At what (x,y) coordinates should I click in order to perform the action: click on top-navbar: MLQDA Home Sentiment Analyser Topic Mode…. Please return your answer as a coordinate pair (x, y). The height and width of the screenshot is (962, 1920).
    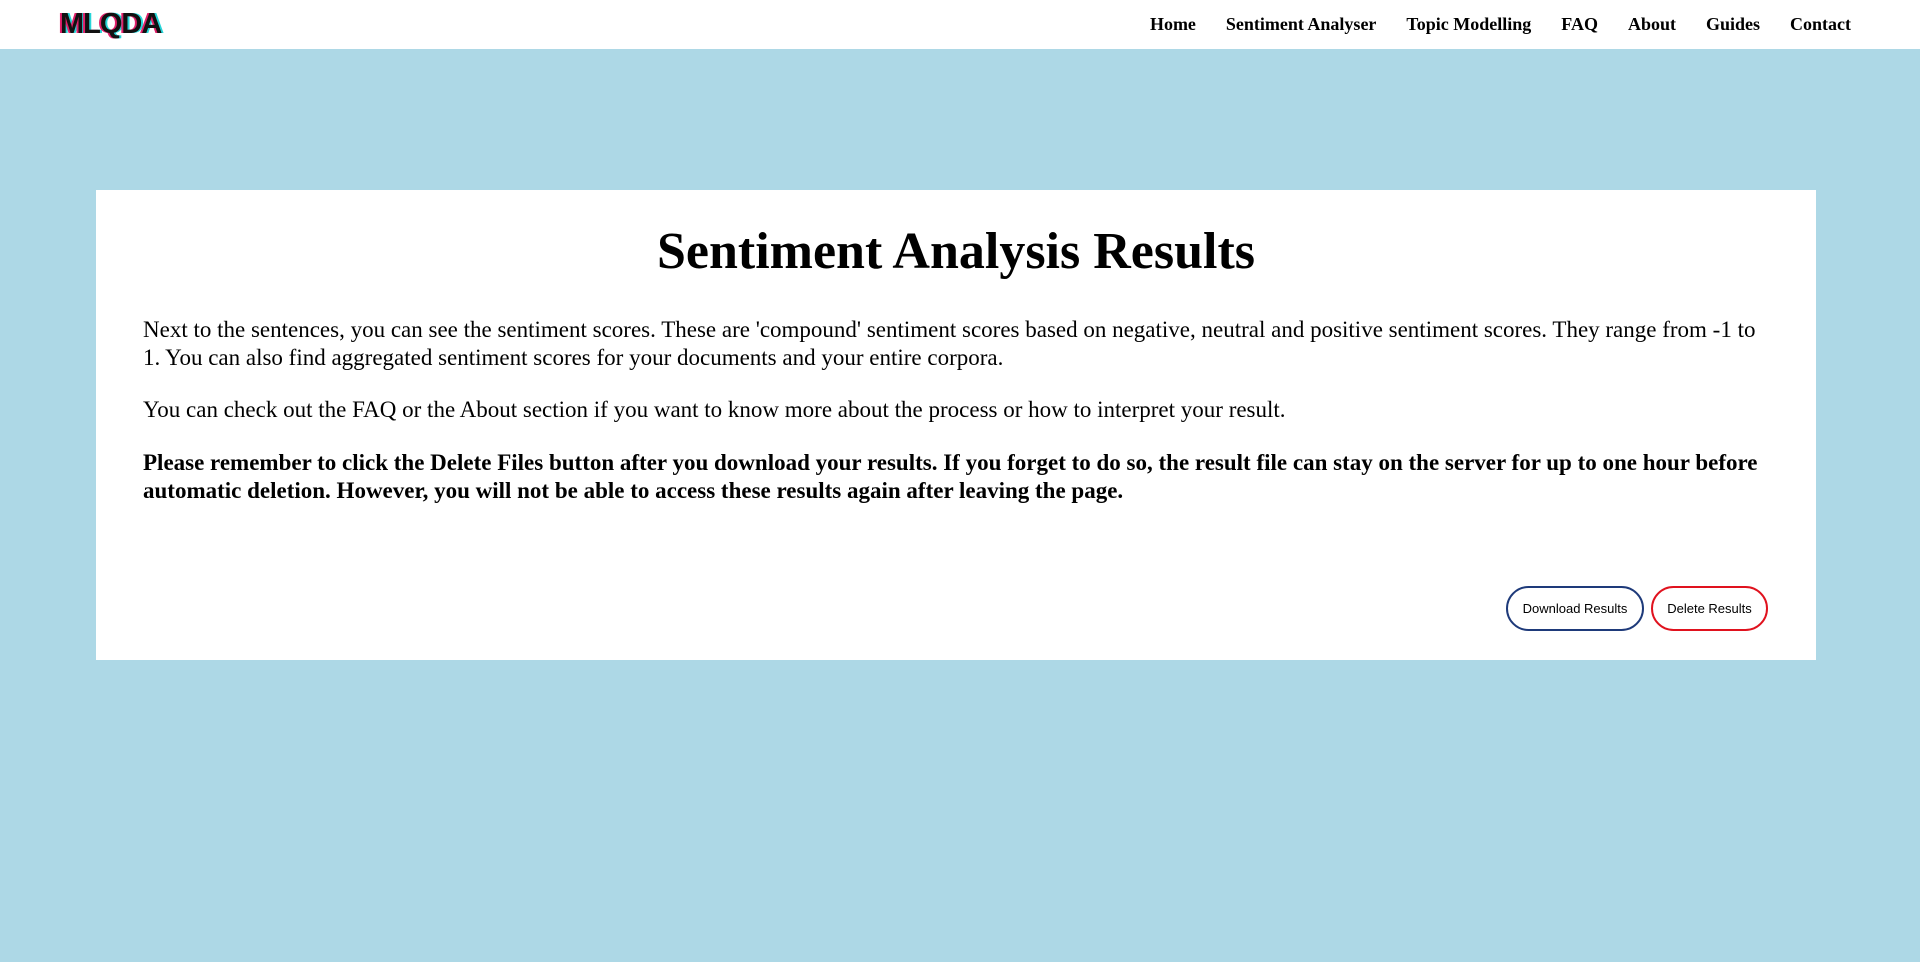
    Looking at the image, I should click on (960, 24).